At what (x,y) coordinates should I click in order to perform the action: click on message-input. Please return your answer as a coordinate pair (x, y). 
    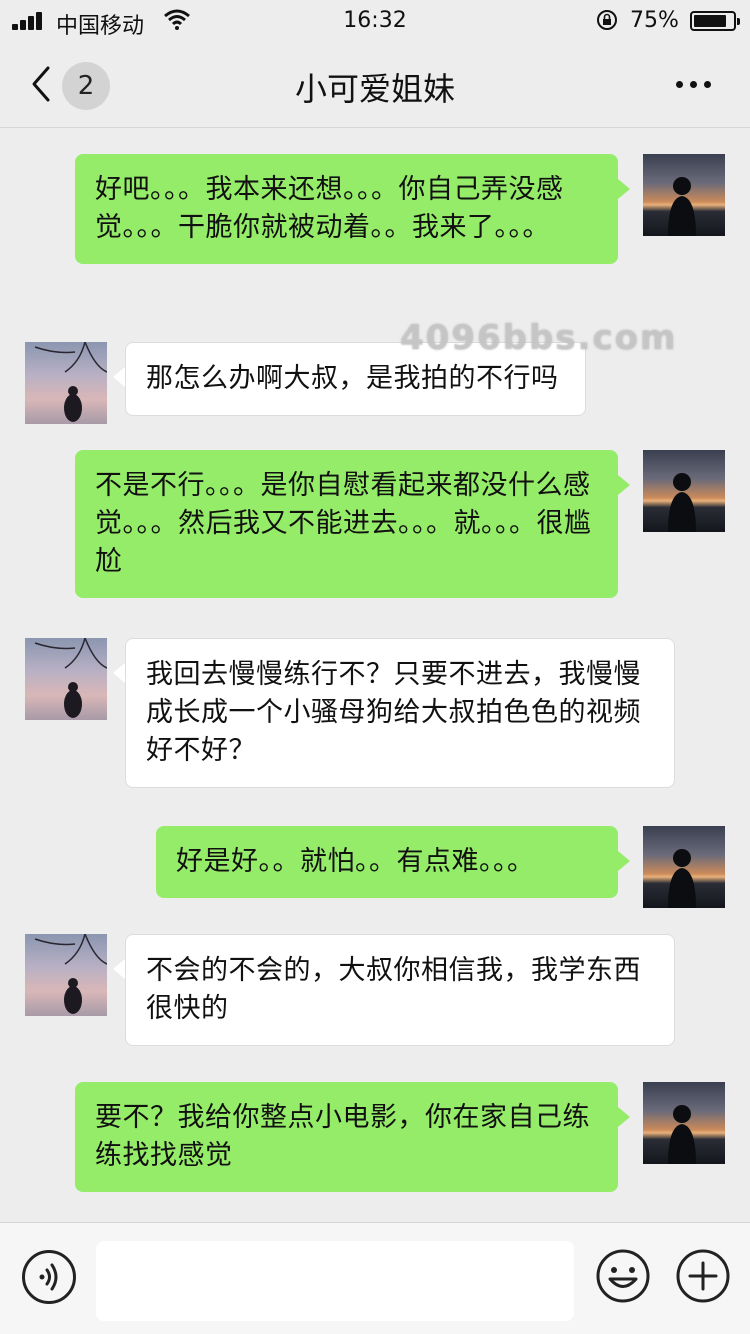
    Looking at the image, I should click on (335, 1281).